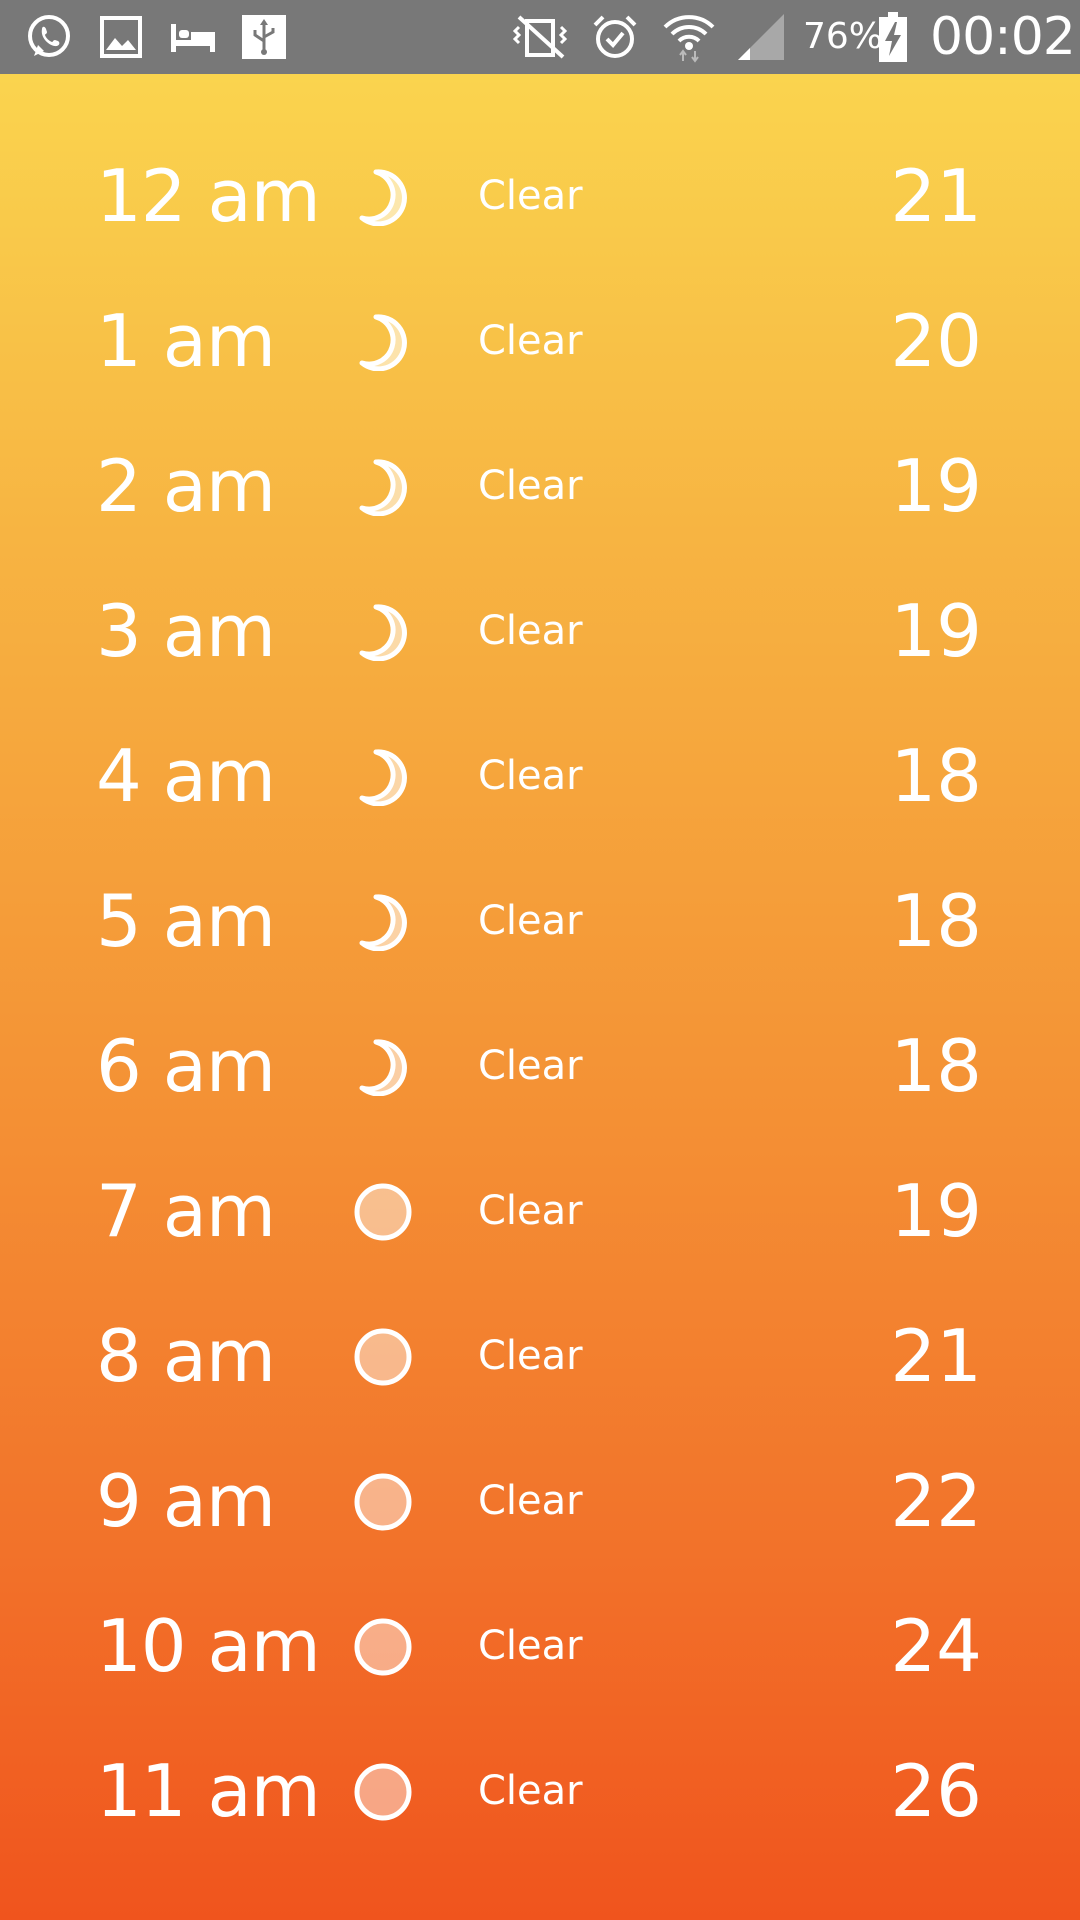  What do you see at coordinates (936, 1791) in the screenshot?
I see `temperature-value: 26` at bounding box center [936, 1791].